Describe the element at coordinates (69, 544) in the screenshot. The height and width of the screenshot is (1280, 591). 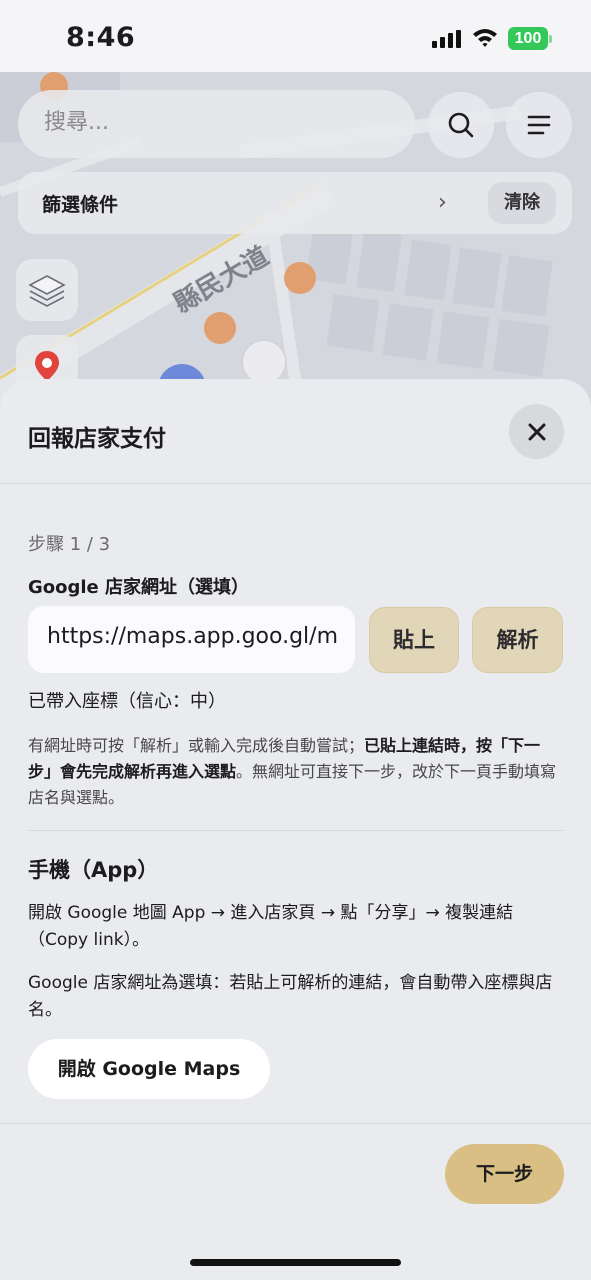
I see `step-indicator: 步驟 1 / 3` at that location.